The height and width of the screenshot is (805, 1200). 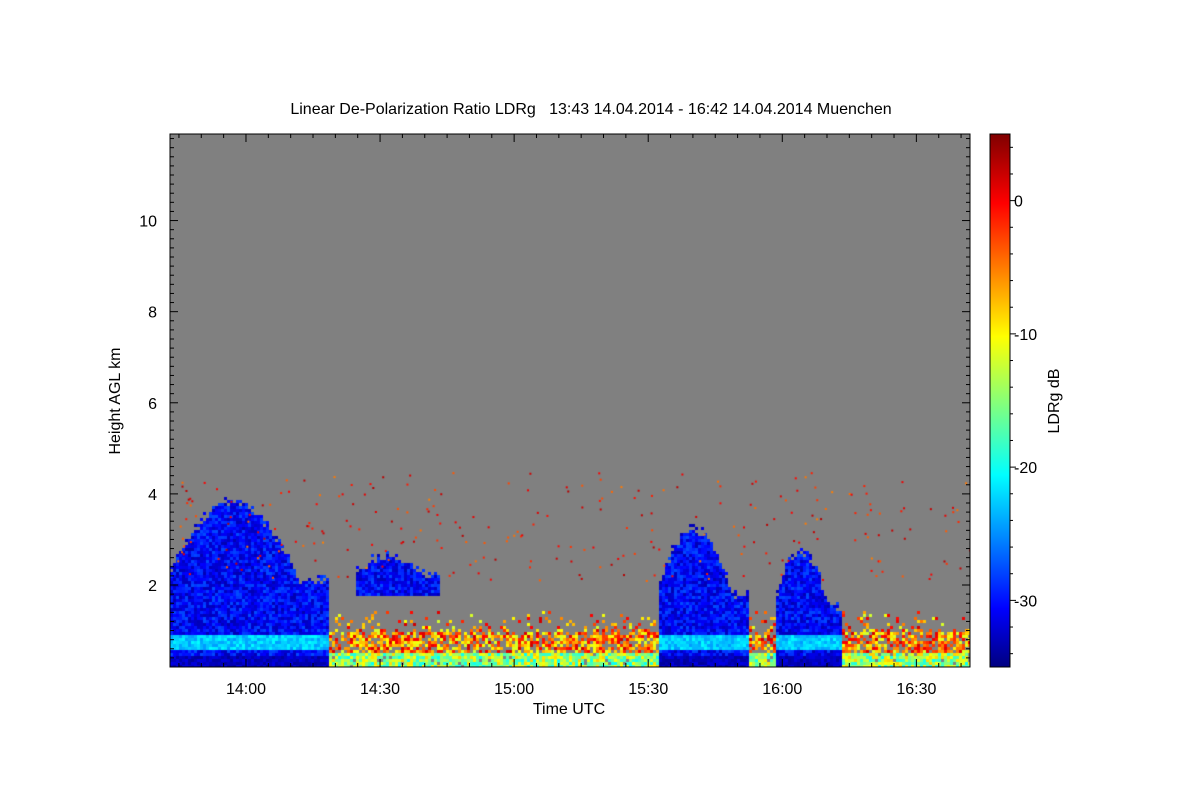 What do you see at coordinates (148, 222) in the screenshot?
I see `y-tick-label: 10` at bounding box center [148, 222].